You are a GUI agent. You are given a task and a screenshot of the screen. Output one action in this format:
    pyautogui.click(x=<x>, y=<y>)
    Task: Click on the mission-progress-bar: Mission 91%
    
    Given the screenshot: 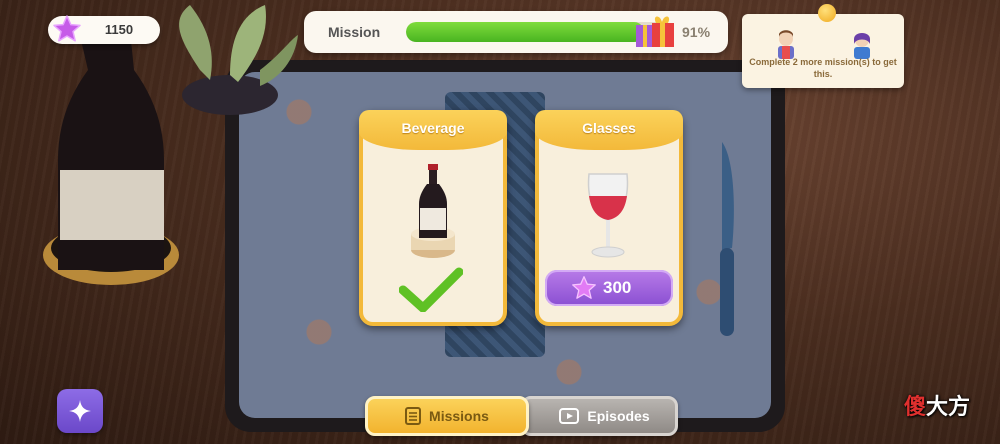 What is the action you would take?
    pyautogui.click(x=516, y=32)
    